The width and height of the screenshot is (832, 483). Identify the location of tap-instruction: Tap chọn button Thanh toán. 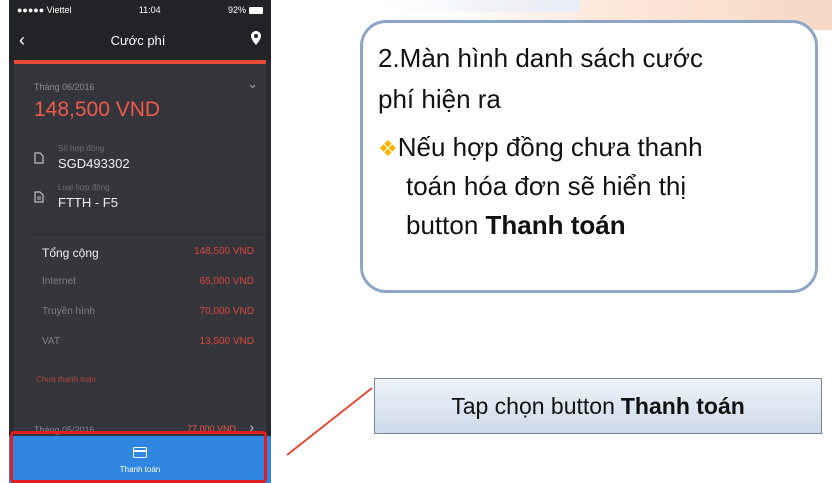
(598, 406).